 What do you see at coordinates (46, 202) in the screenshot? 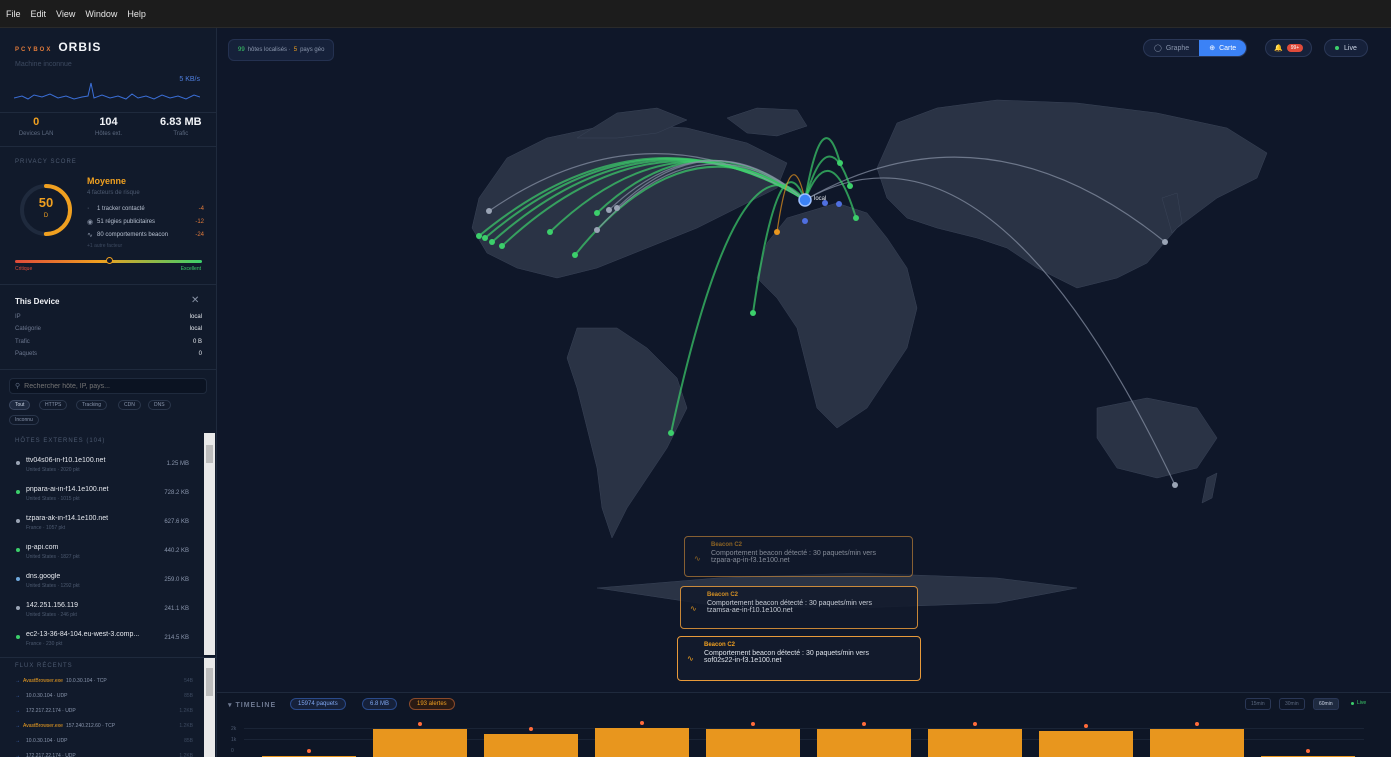
I see `privacy-score-value: 50` at bounding box center [46, 202].